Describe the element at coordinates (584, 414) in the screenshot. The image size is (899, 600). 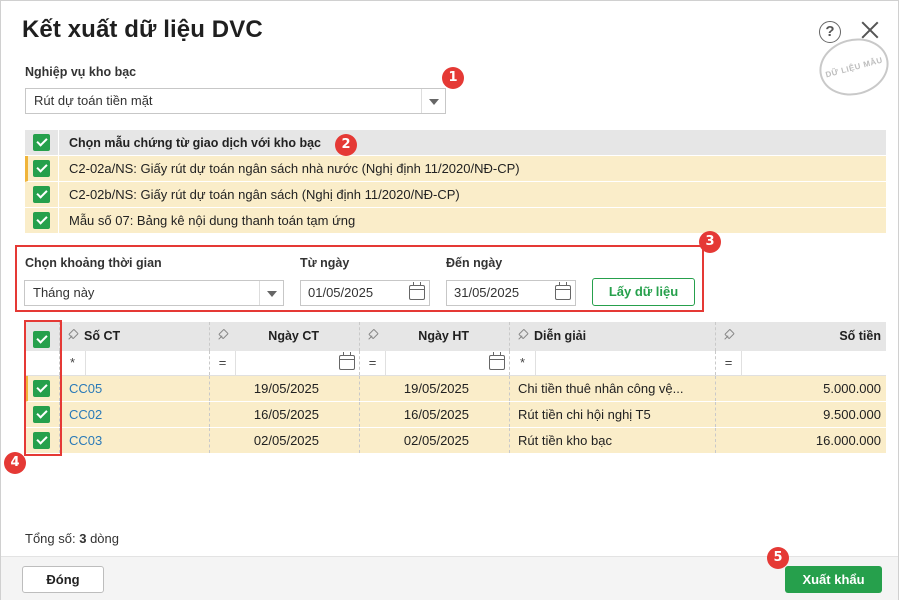
I see `description: Rút tiền chi hội nghị T5` at that location.